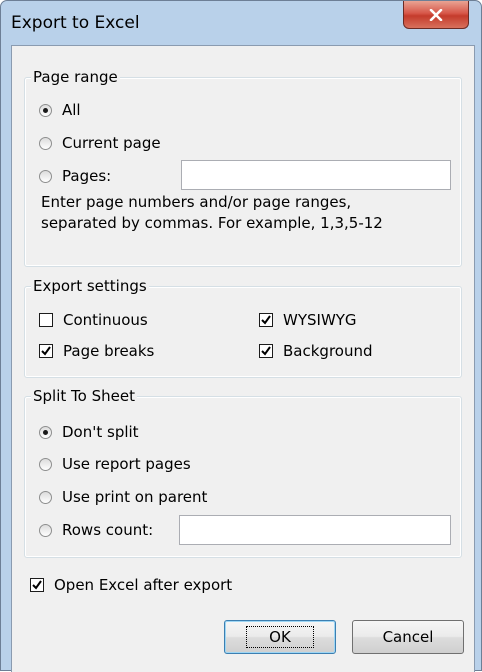 The width and height of the screenshot is (482, 672). I want to click on ok-button: OK, so click(280, 637).